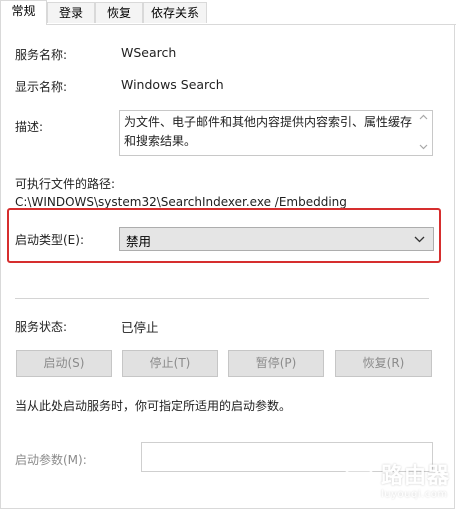  Describe the element at coordinates (49, 240) in the screenshot. I see `startup-type-label: 启动类型(E):` at that location.